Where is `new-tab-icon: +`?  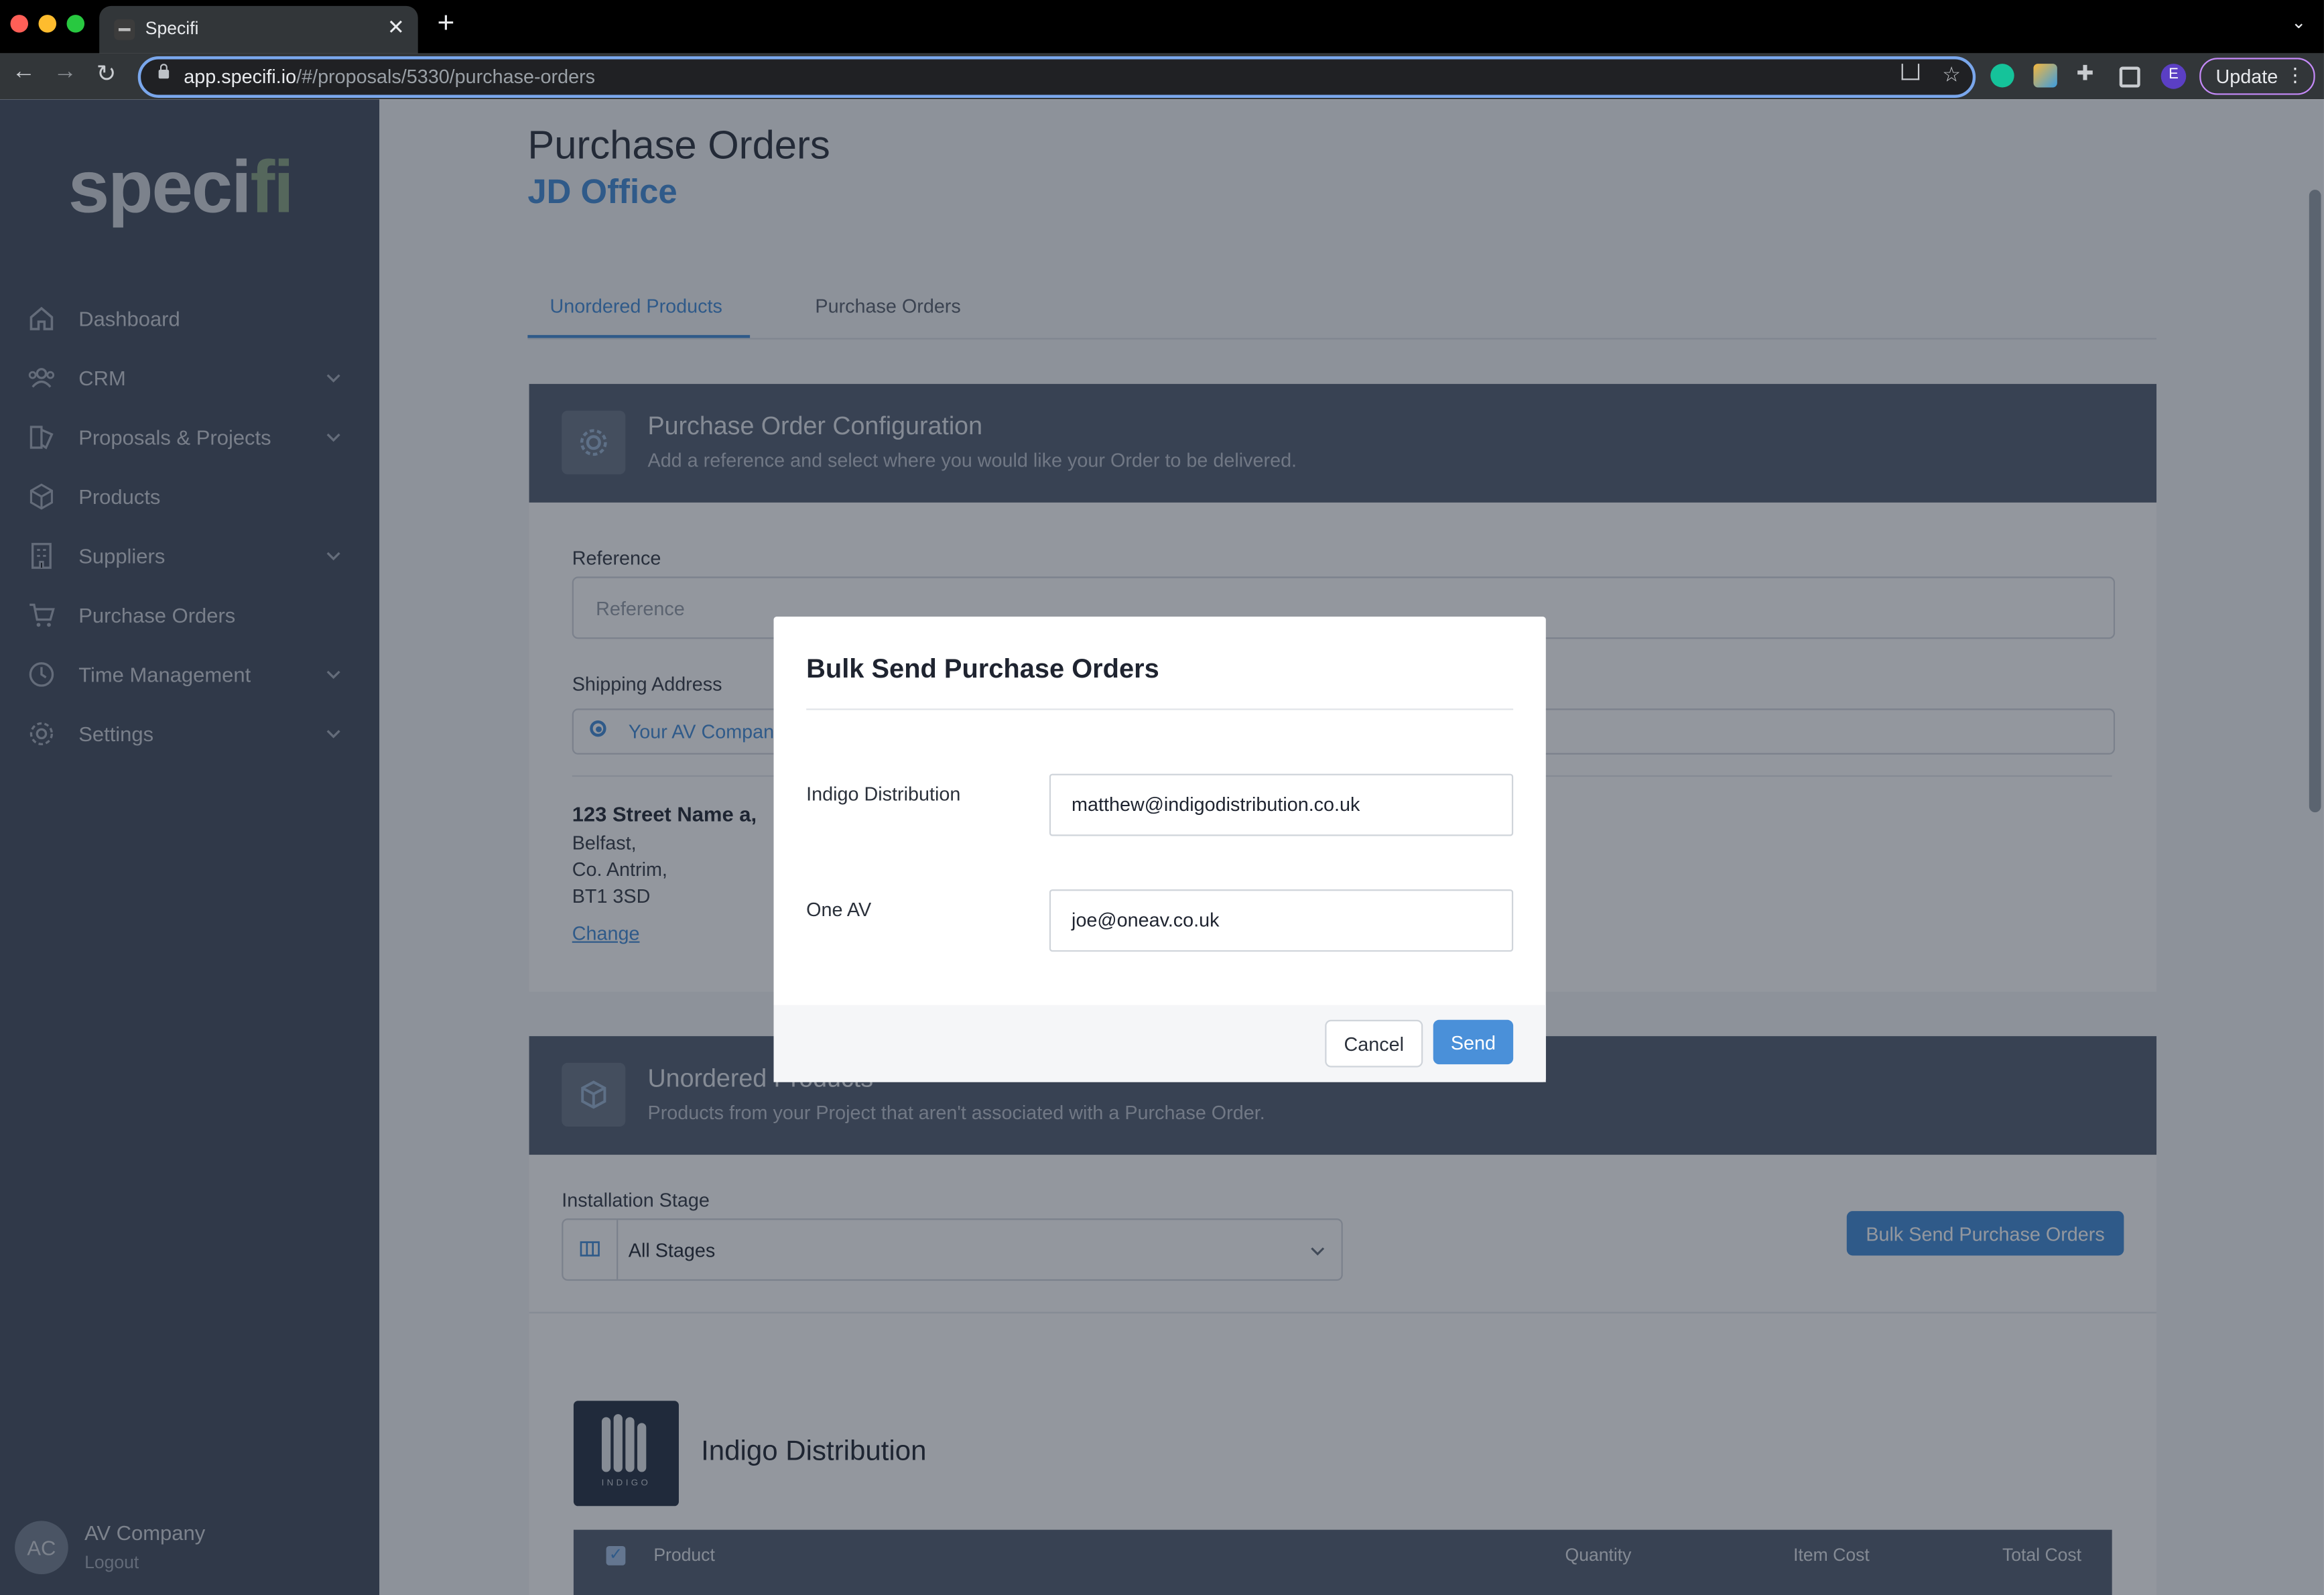
new-tab-icon: + is located at coordinates (446, 24).